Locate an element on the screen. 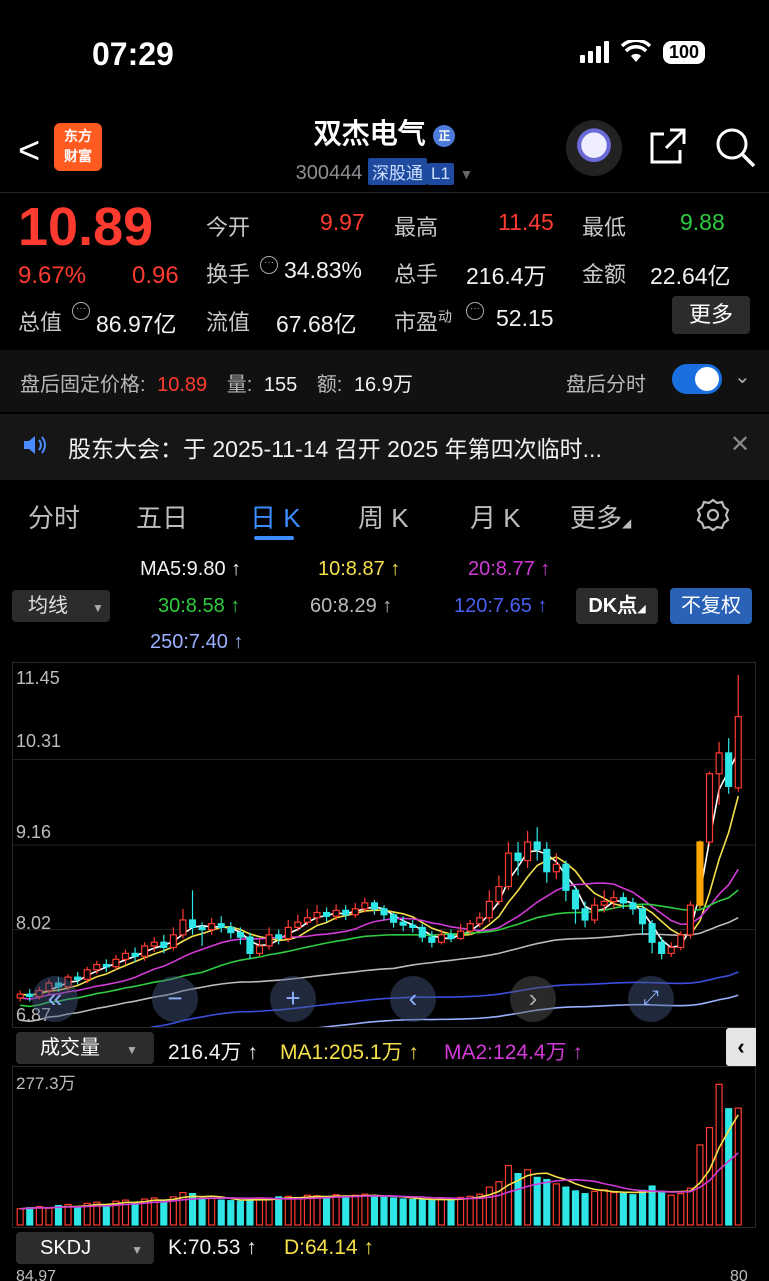 The image size is (769, 1281). stock-name: 双杰电气 is located at coordinates (369, 133).